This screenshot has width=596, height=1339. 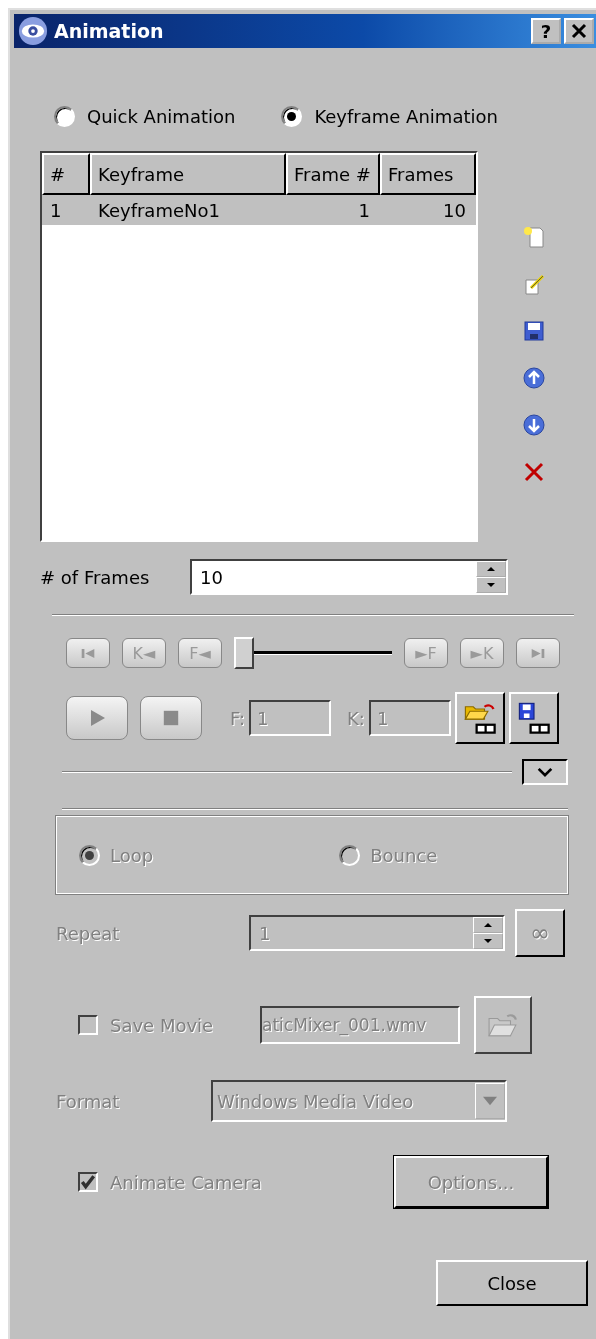 What do you see at coordinates (428, 174) in the screenshot?
I see `column-header: Frames` at bounding box center [428, 174].